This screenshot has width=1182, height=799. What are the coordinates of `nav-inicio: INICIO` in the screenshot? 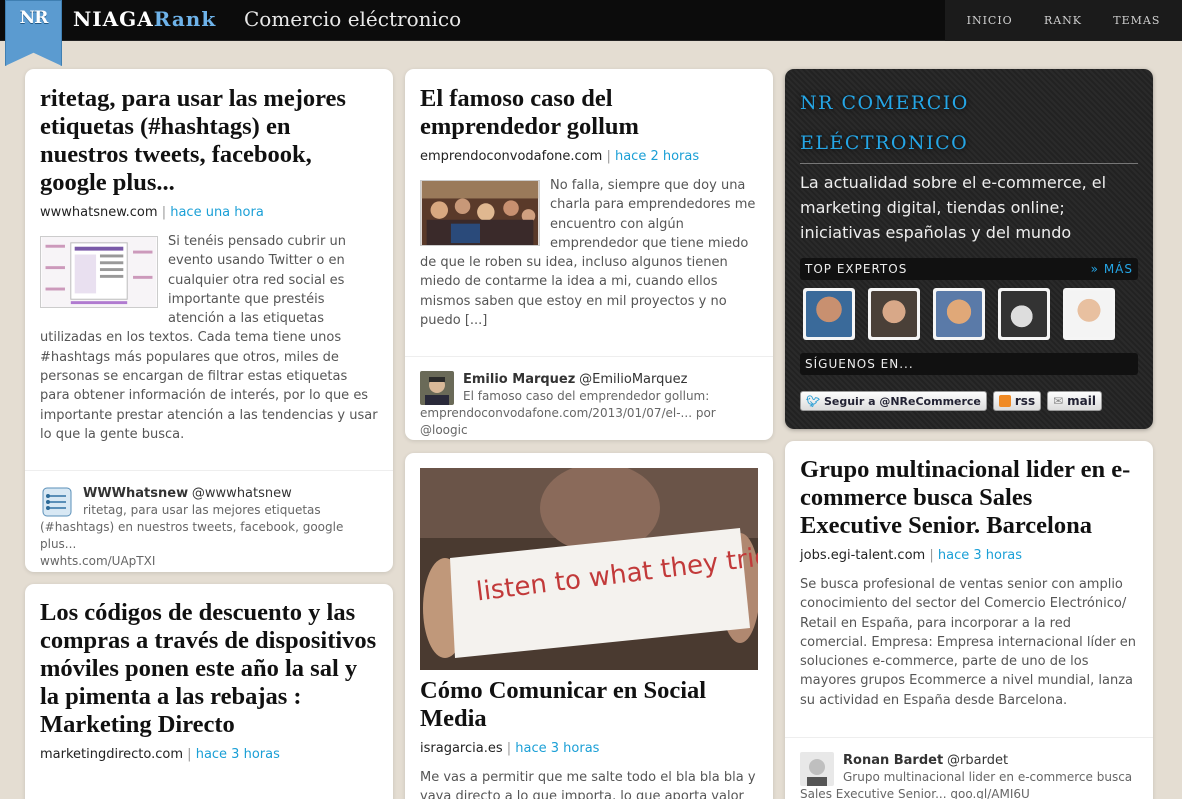 It's located at (990, 20).